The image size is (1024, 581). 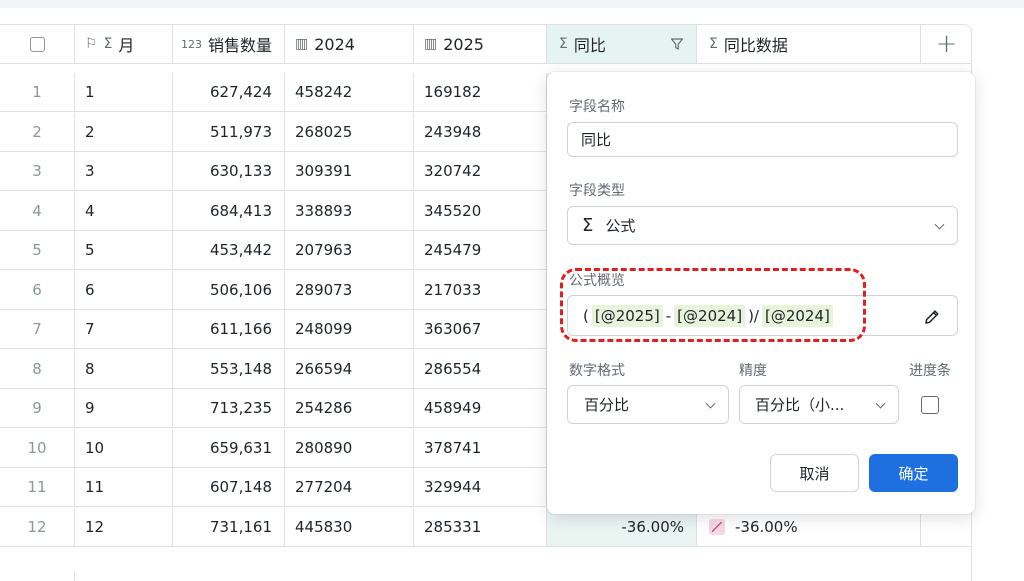 What do you see at coordinates (589, 45) in the screenshot?
I see `header-yoy-label: 同比` at bounding box center [589, 45].